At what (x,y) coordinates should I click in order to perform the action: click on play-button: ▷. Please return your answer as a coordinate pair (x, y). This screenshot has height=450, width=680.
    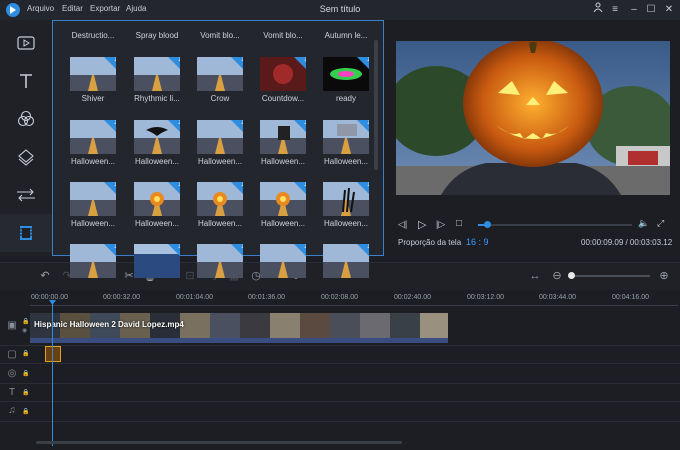
    Looking at the image, I should click on (422, 224).